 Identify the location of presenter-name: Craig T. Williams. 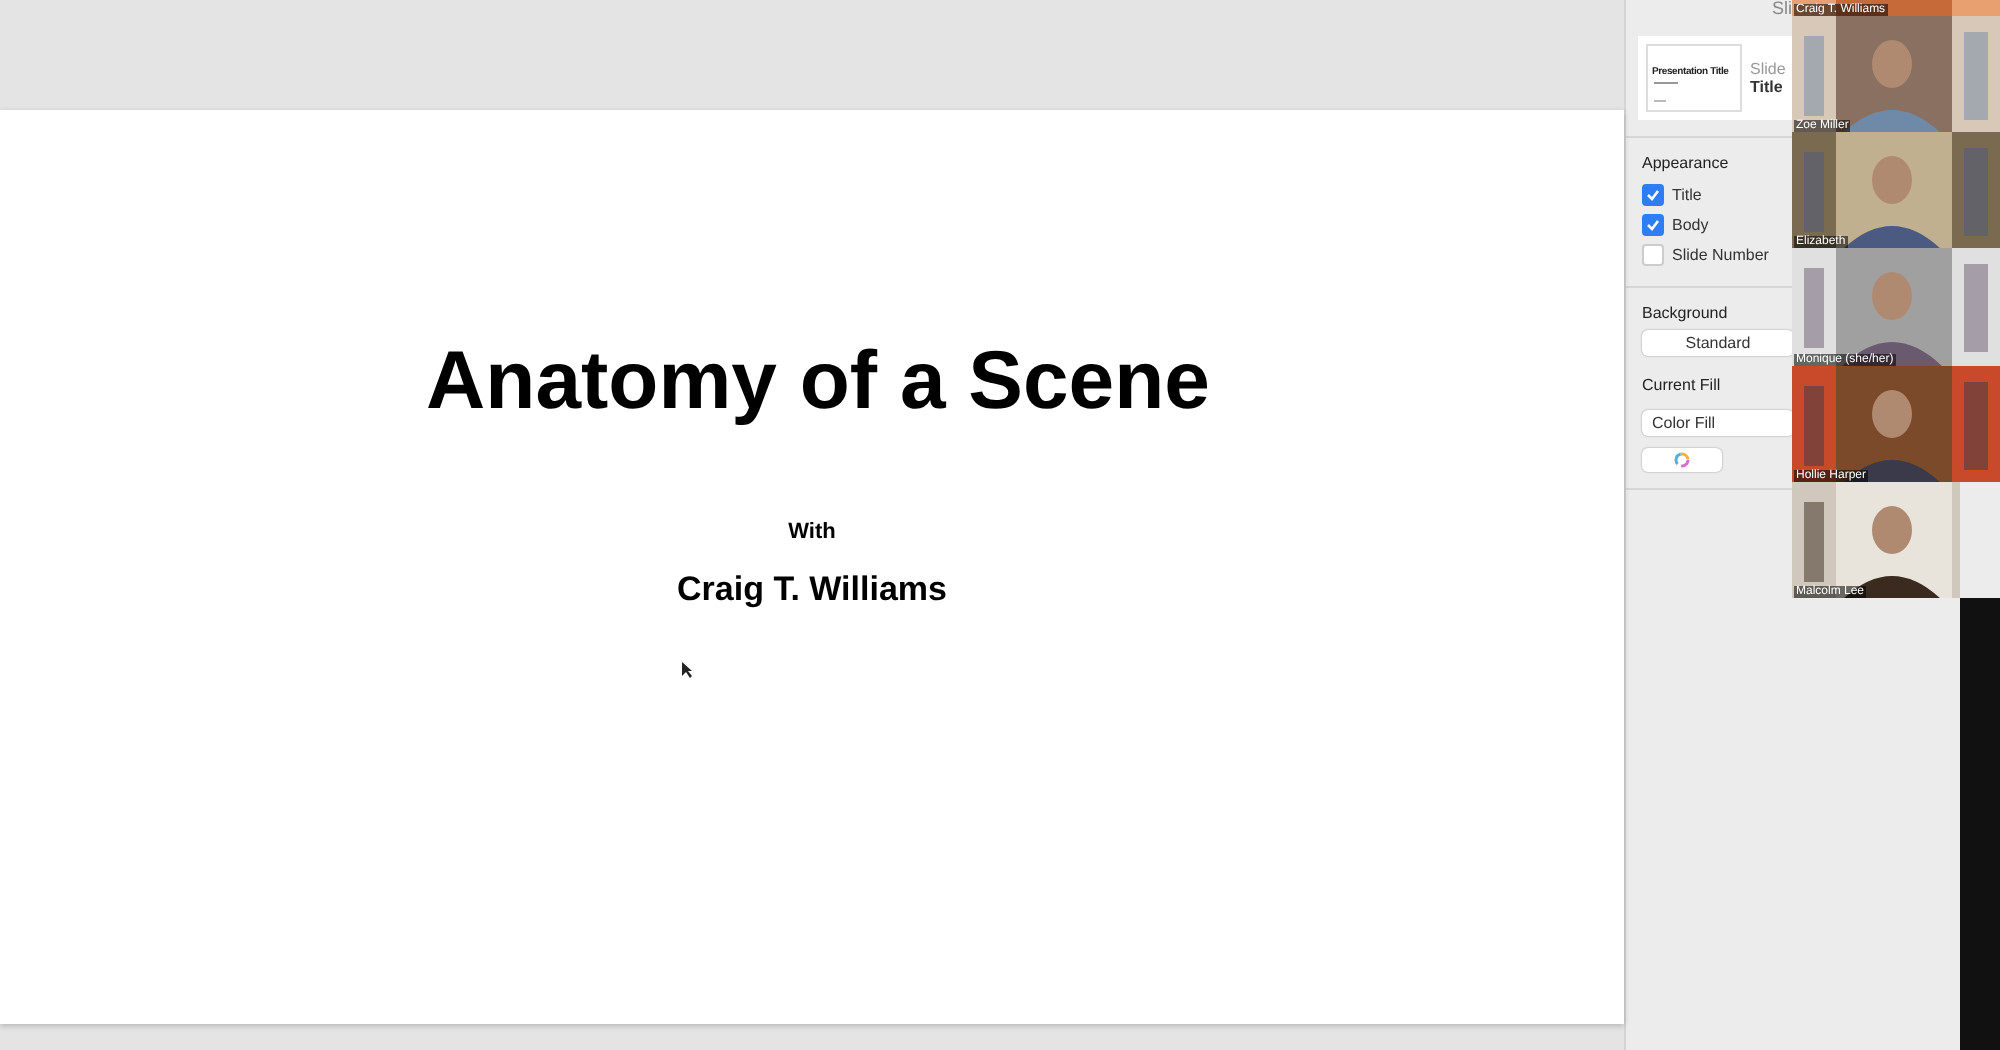
(812, 590).